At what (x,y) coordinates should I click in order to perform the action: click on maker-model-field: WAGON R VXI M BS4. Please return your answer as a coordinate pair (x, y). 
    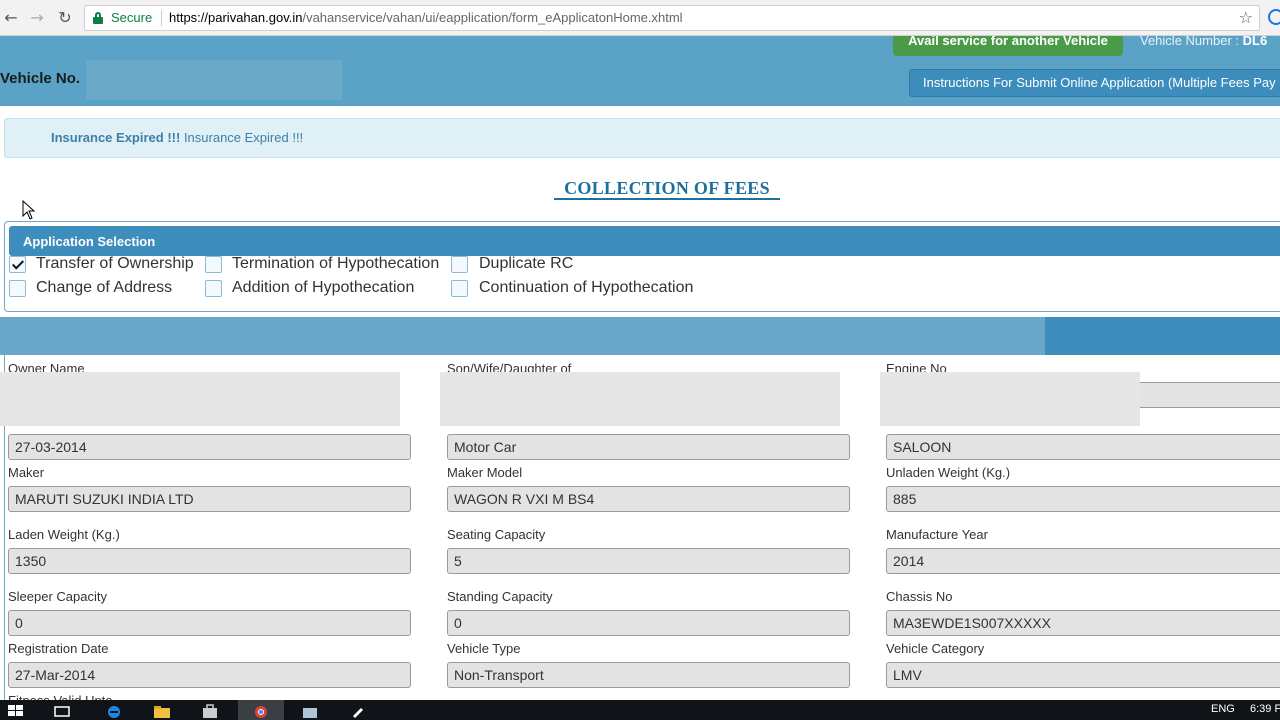
    Looking at the image, I should click on (648, 499).